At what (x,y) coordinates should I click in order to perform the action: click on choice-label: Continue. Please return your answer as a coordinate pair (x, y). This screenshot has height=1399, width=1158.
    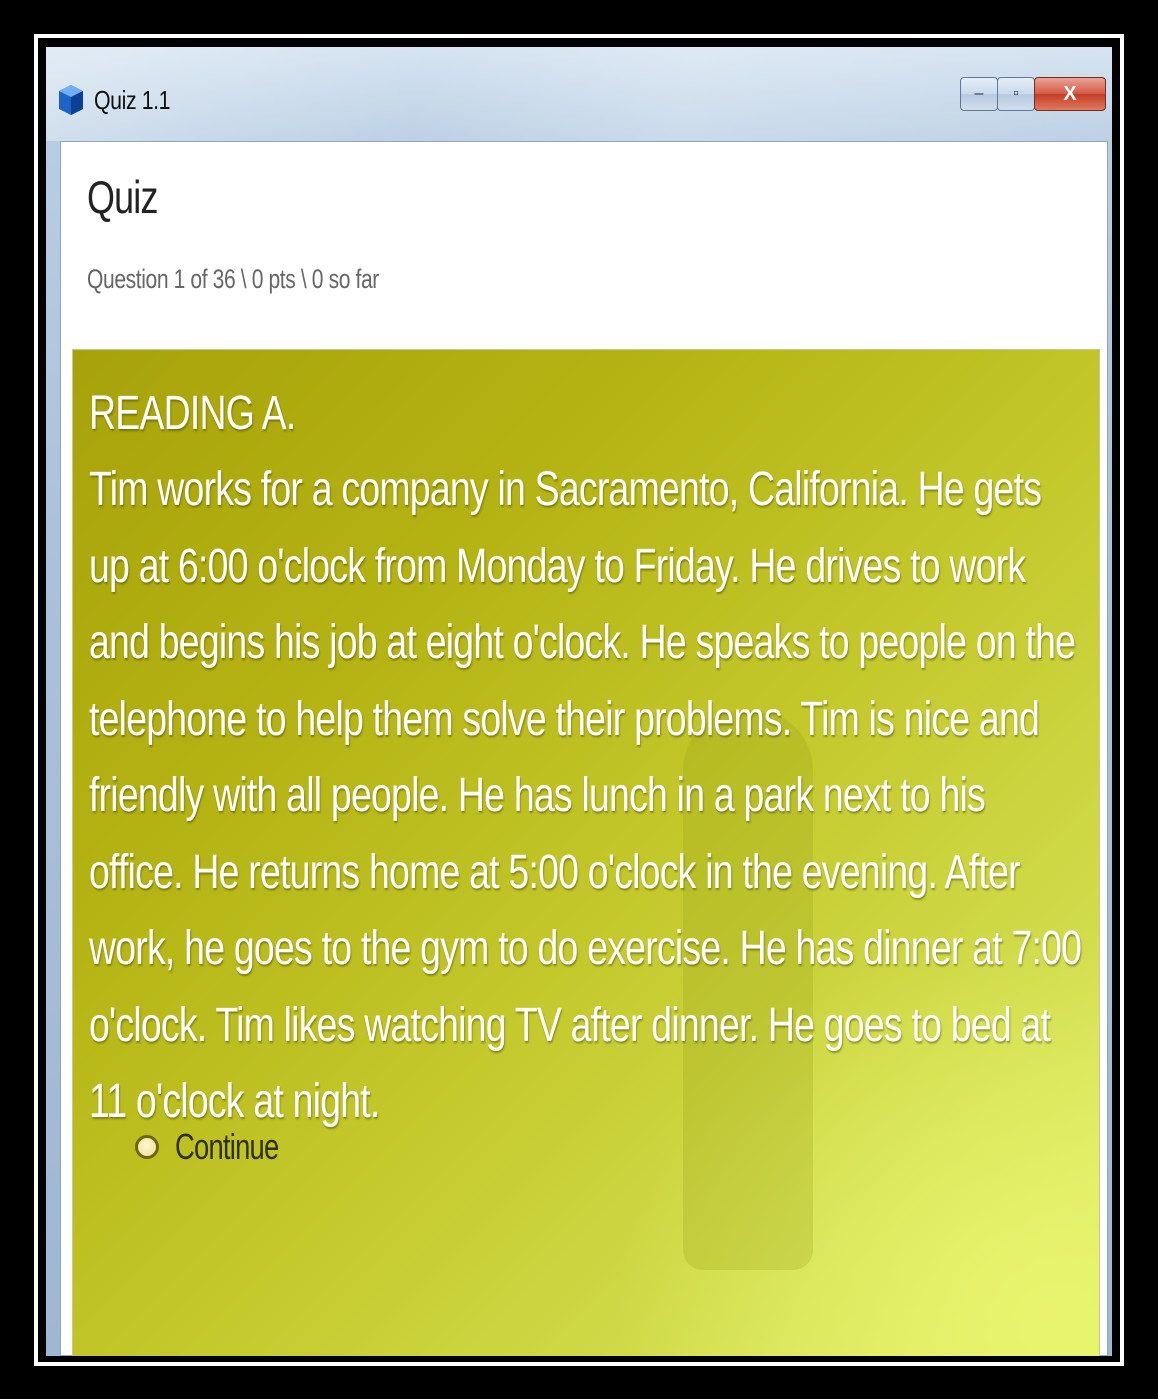
    Looking at the image, I should click on (227, 1147).